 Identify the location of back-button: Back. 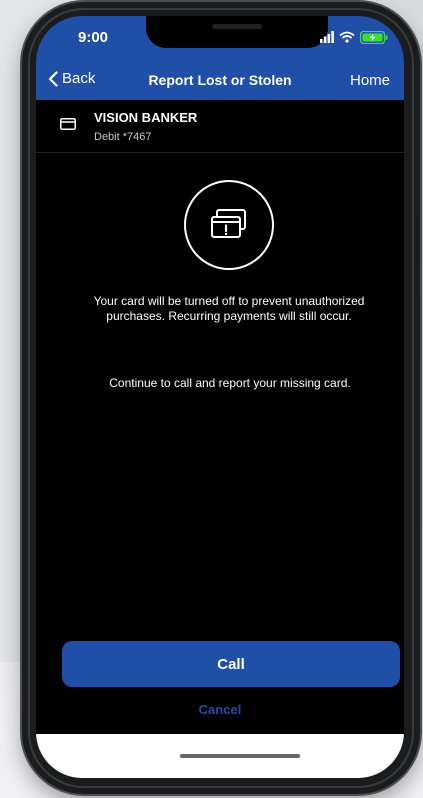
(71, 78).